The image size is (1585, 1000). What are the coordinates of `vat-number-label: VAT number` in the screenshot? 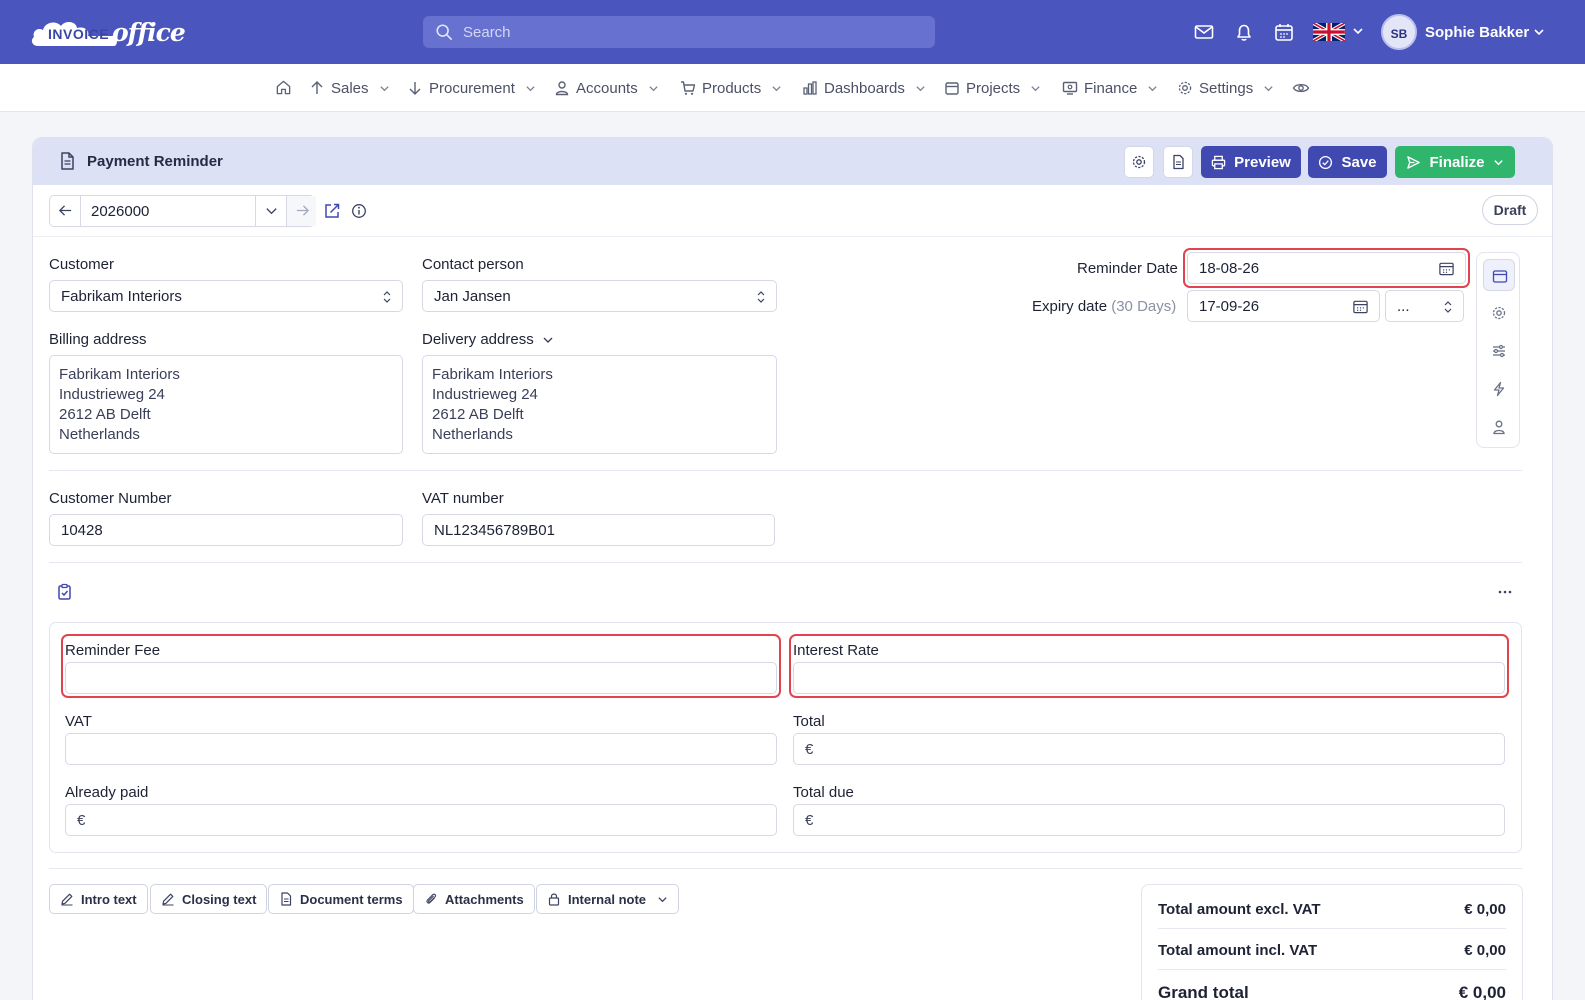 It's located at (463, 498).